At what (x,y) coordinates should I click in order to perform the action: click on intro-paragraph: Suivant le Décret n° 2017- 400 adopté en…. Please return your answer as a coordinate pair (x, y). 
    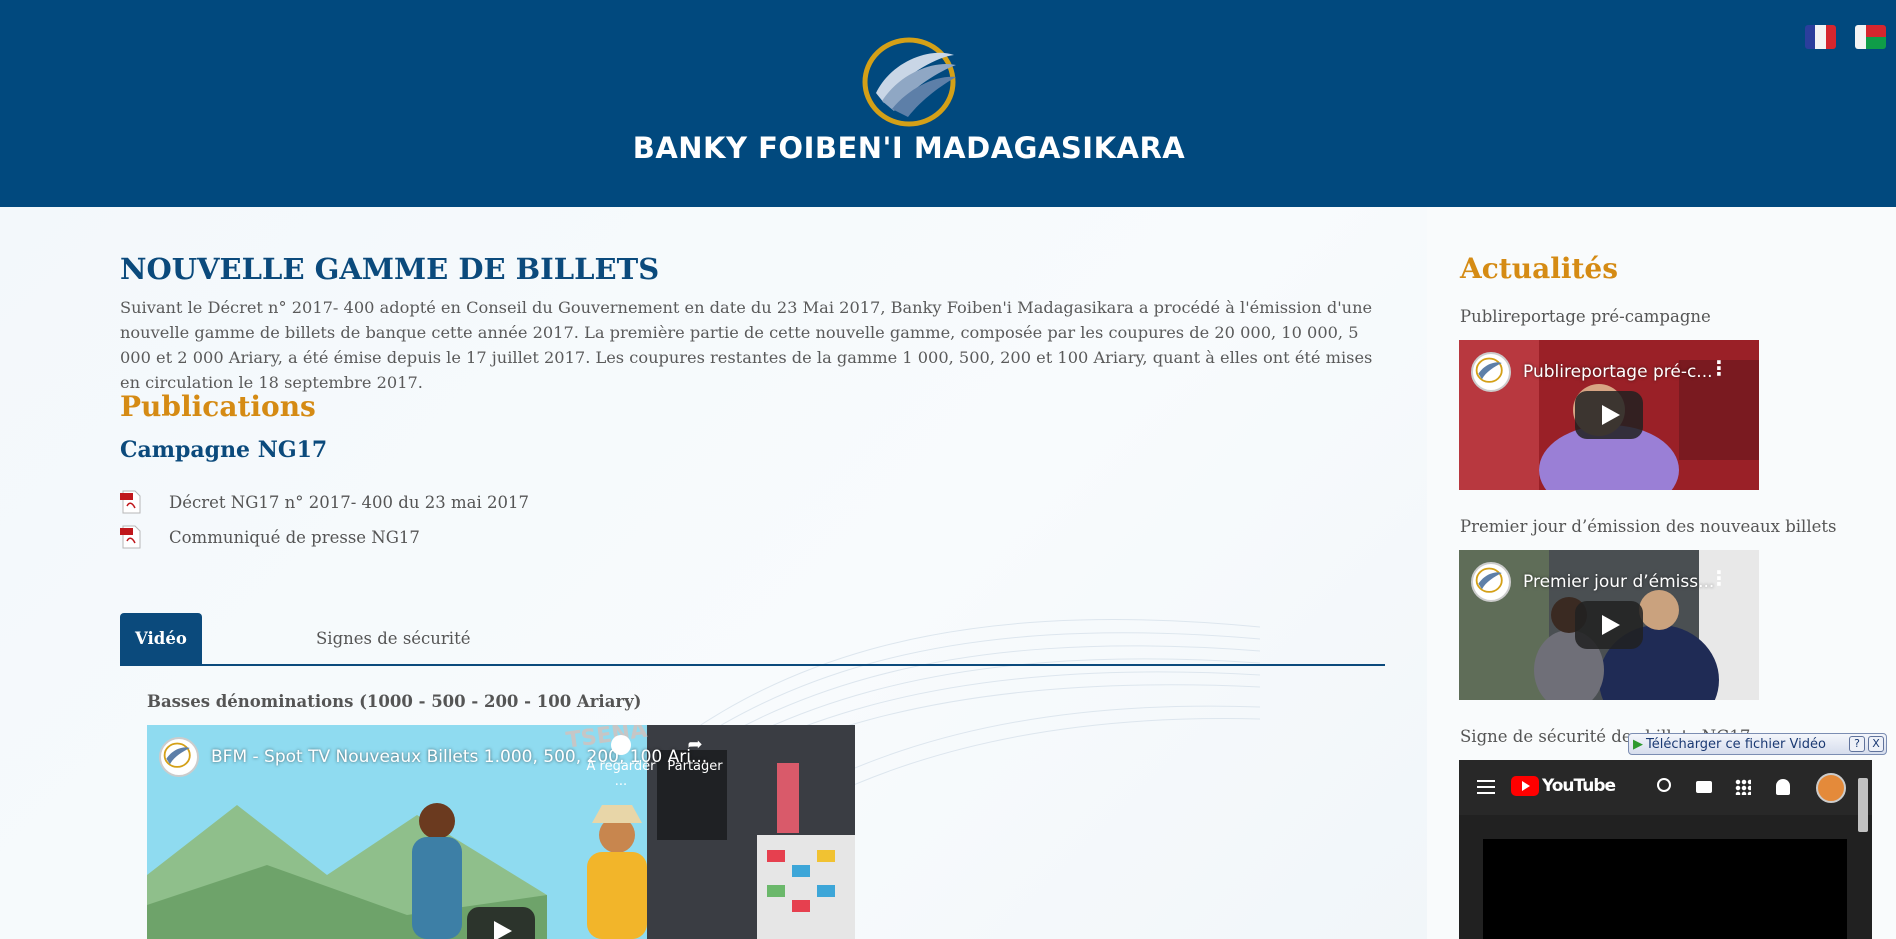
    Looking at the image, I should click on (746, 345).